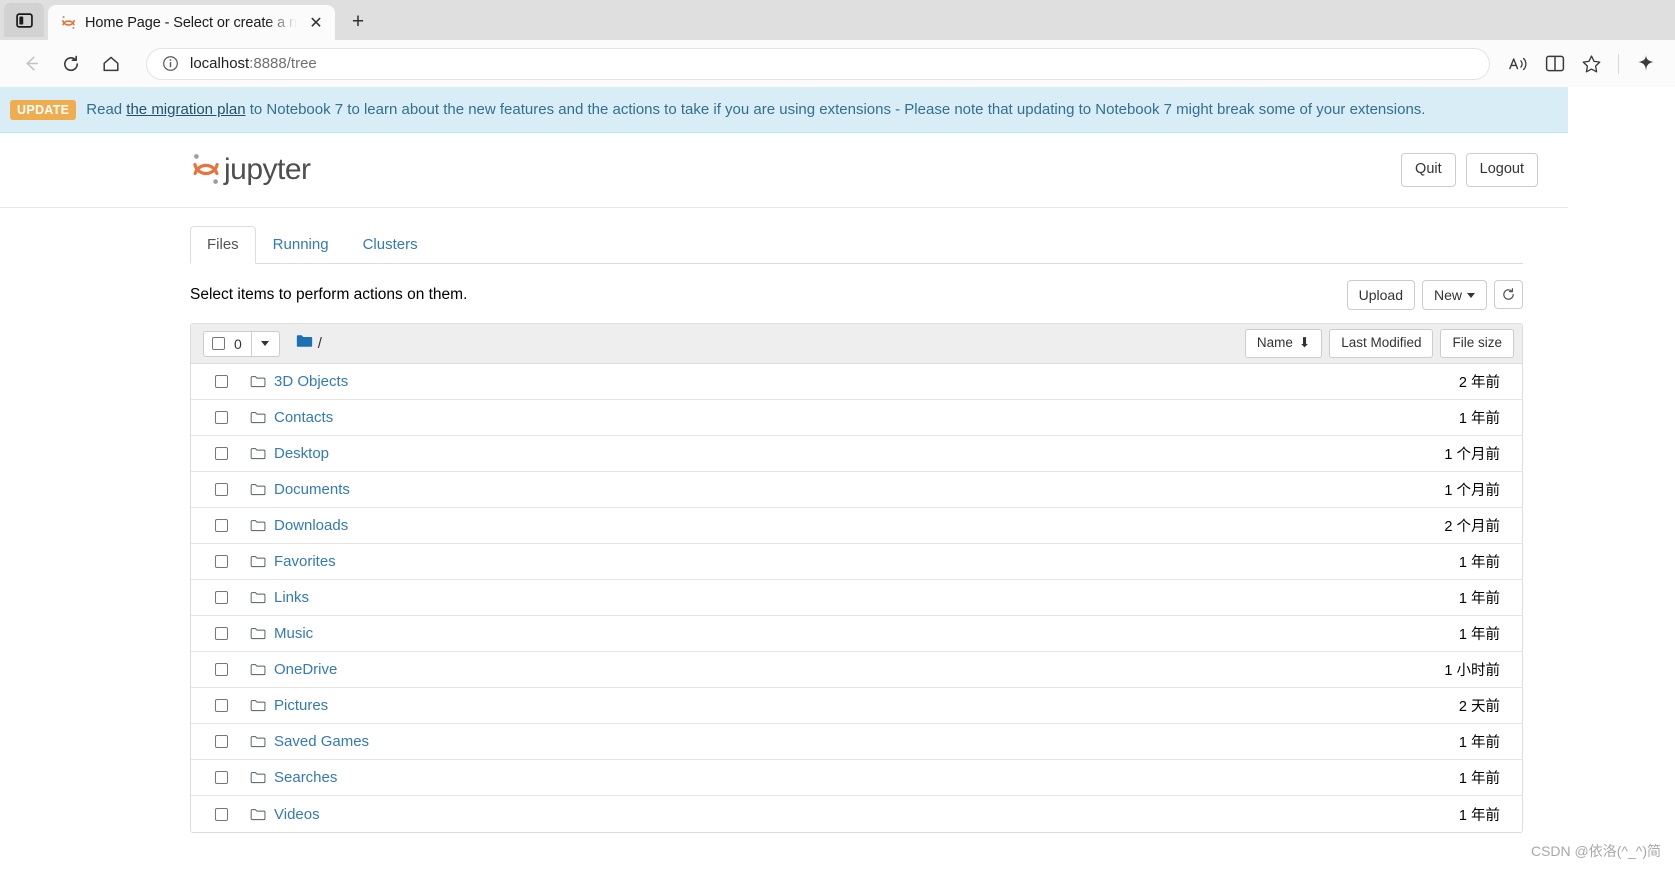  What do you see at coordinates (1274, 343) in the screenshot?
I see `sort-name-label: Name` at bounding box center [1274, 343].